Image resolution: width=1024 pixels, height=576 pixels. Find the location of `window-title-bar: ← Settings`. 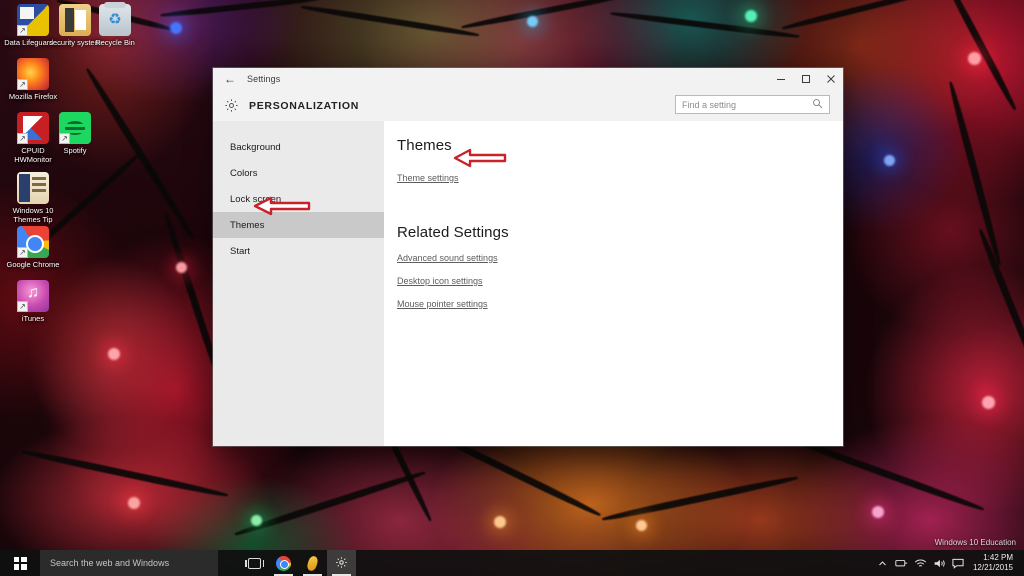

window-title-bar: ← Settings is located at coordinates (528, 79).